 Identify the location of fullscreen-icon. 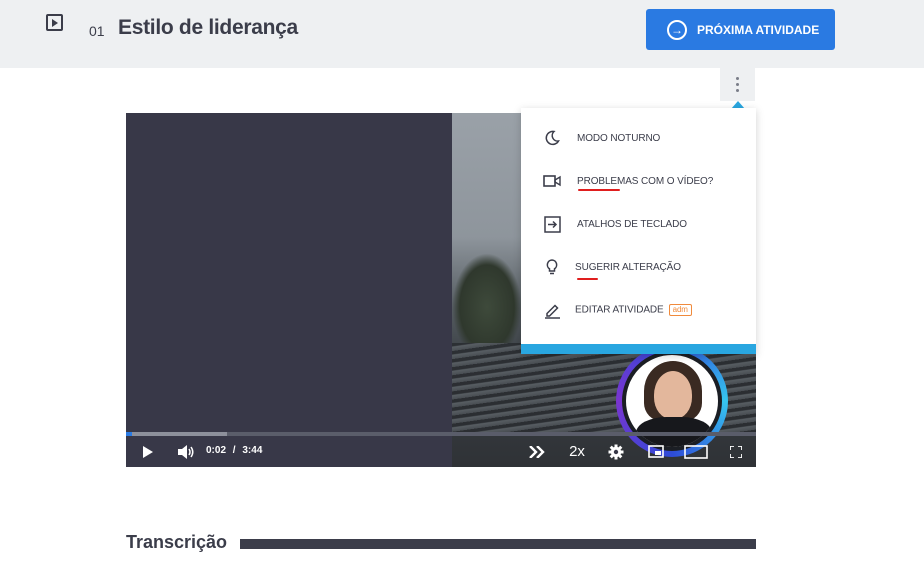
(736, 451).